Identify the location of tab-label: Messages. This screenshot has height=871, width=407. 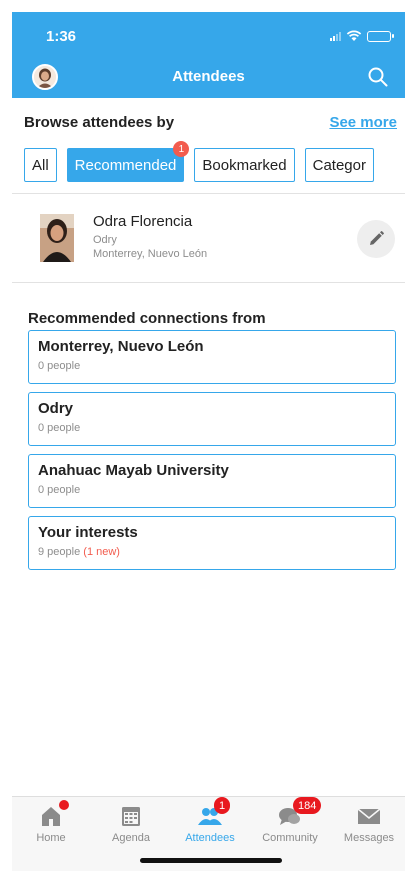
(369, 838).